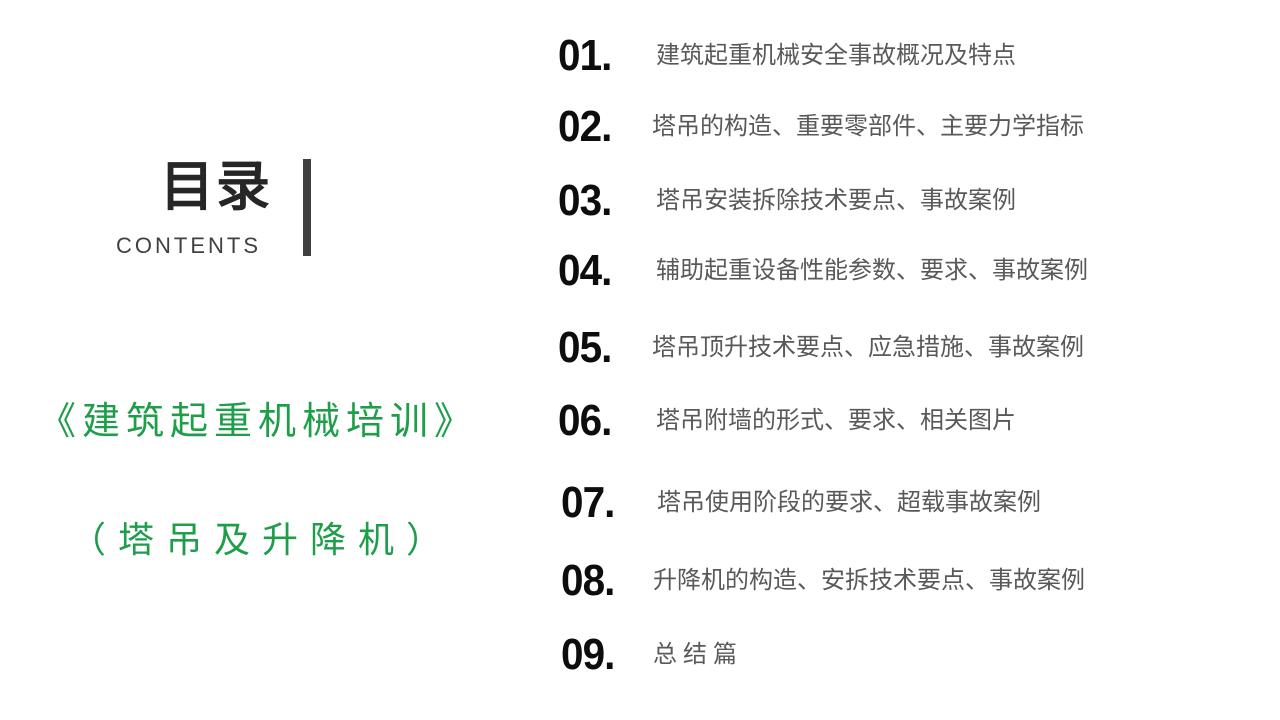 The width and height of the screenshot is (1280, 720). Describe the element at coordinates (588, 580) in the screenshot. I see `toc-number: 08.` at that location.